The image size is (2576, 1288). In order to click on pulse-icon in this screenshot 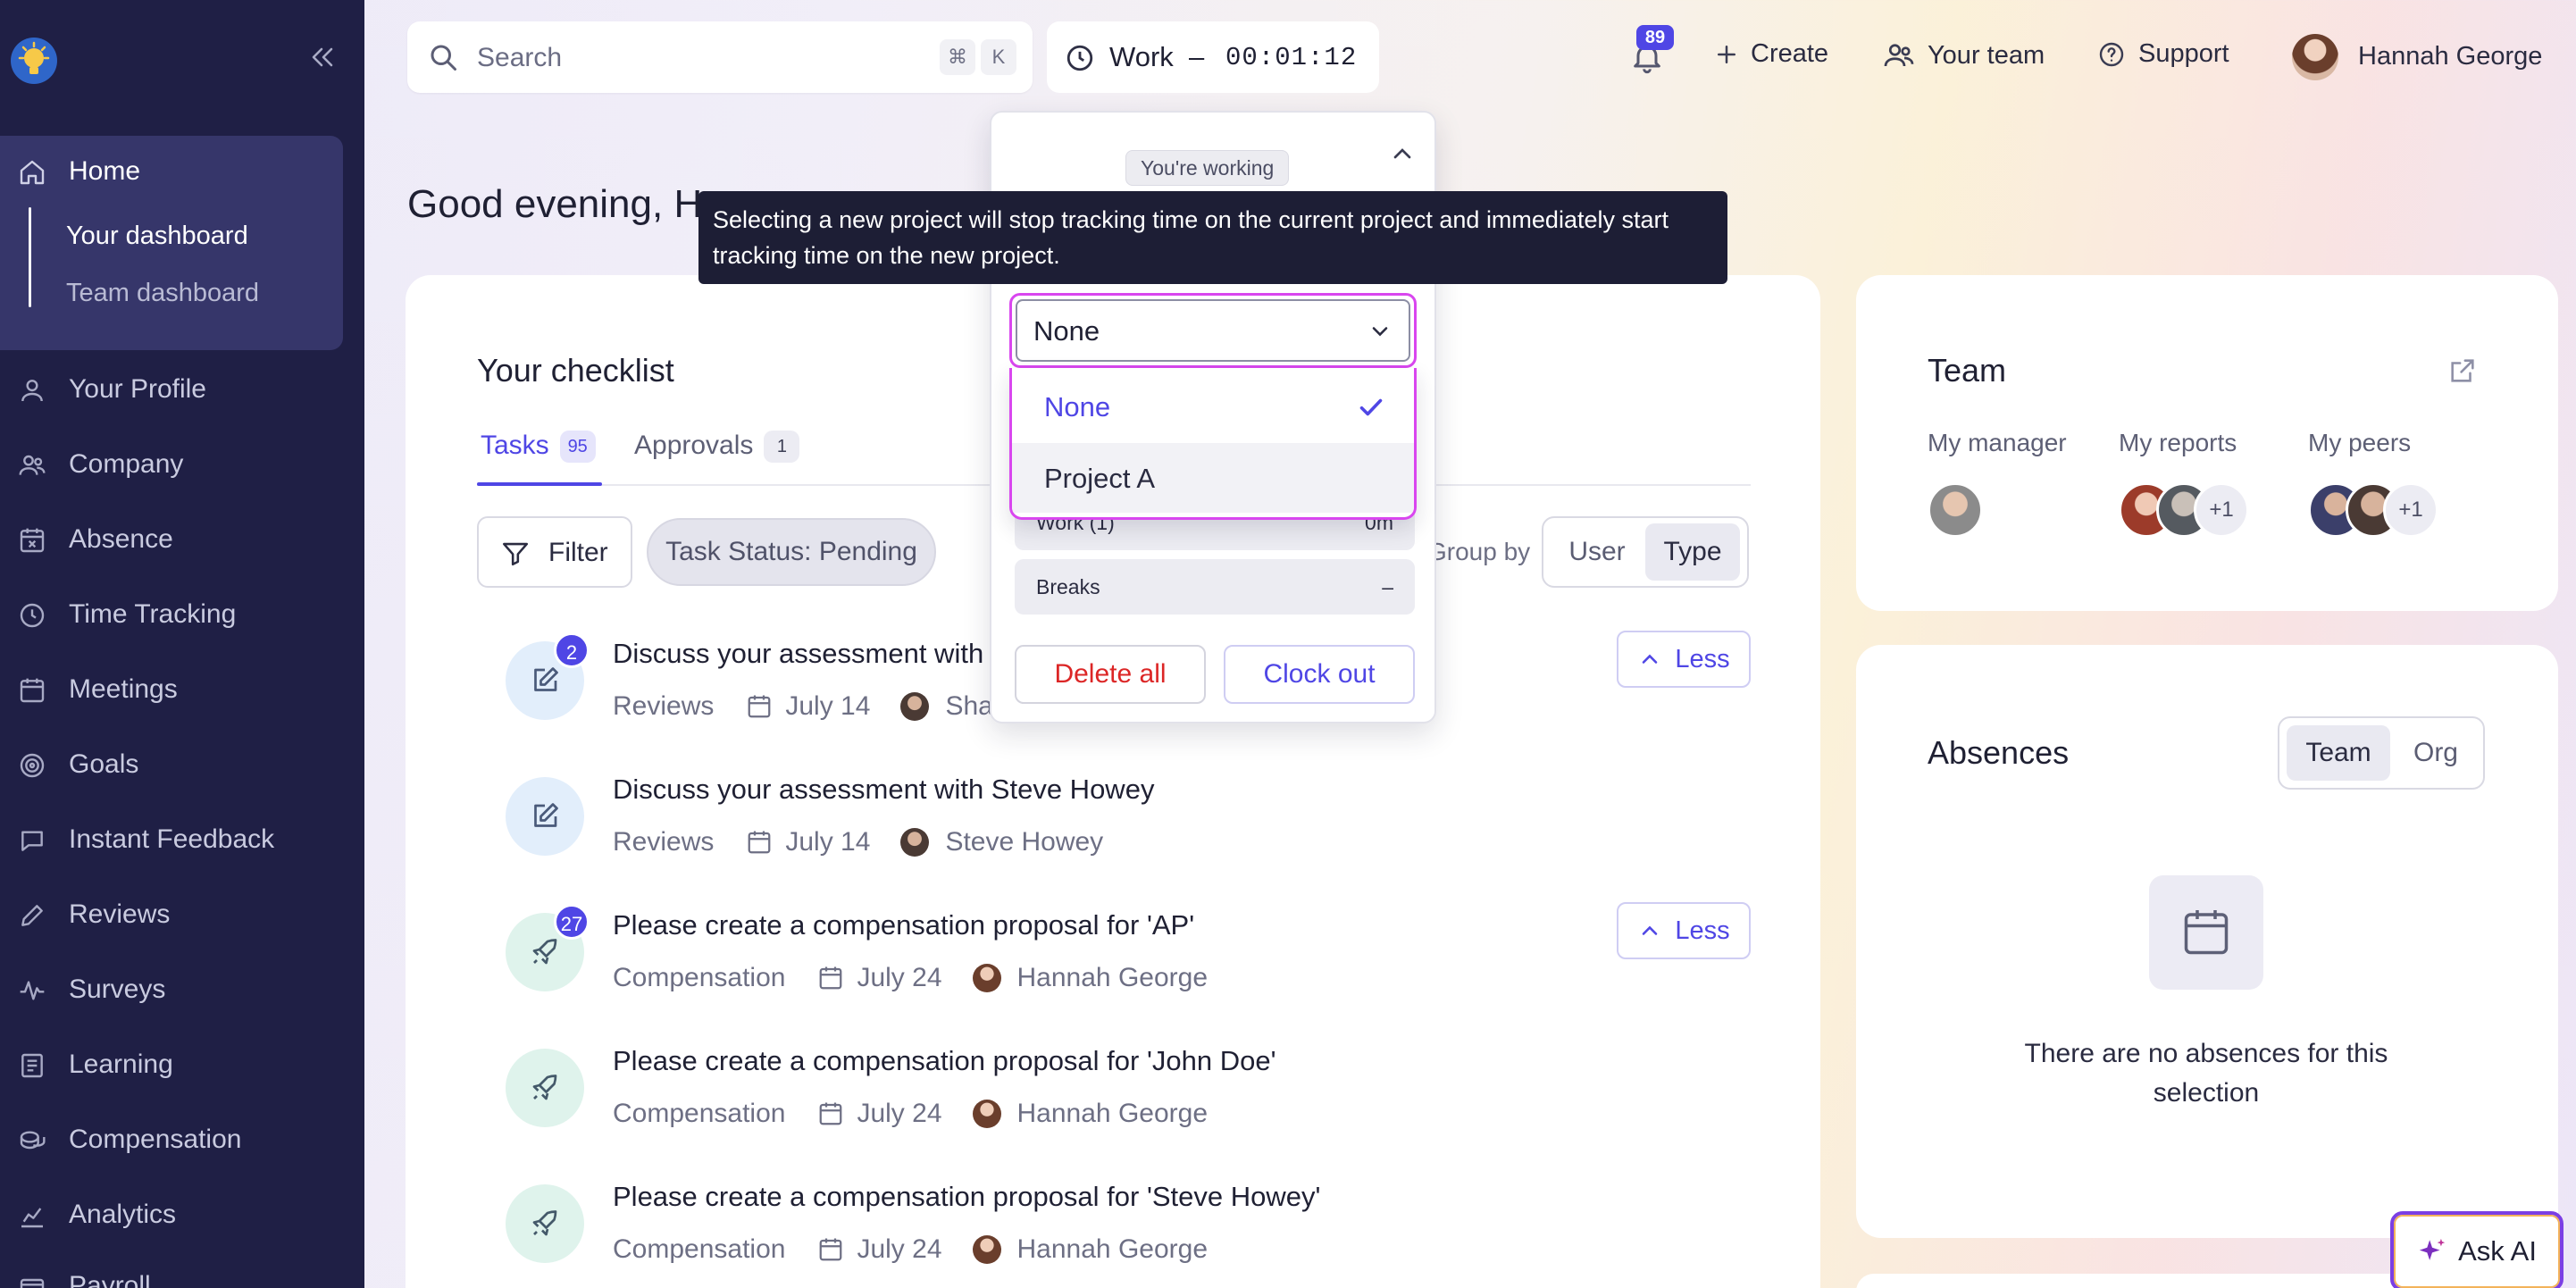, I will do `click(32, 991)`.